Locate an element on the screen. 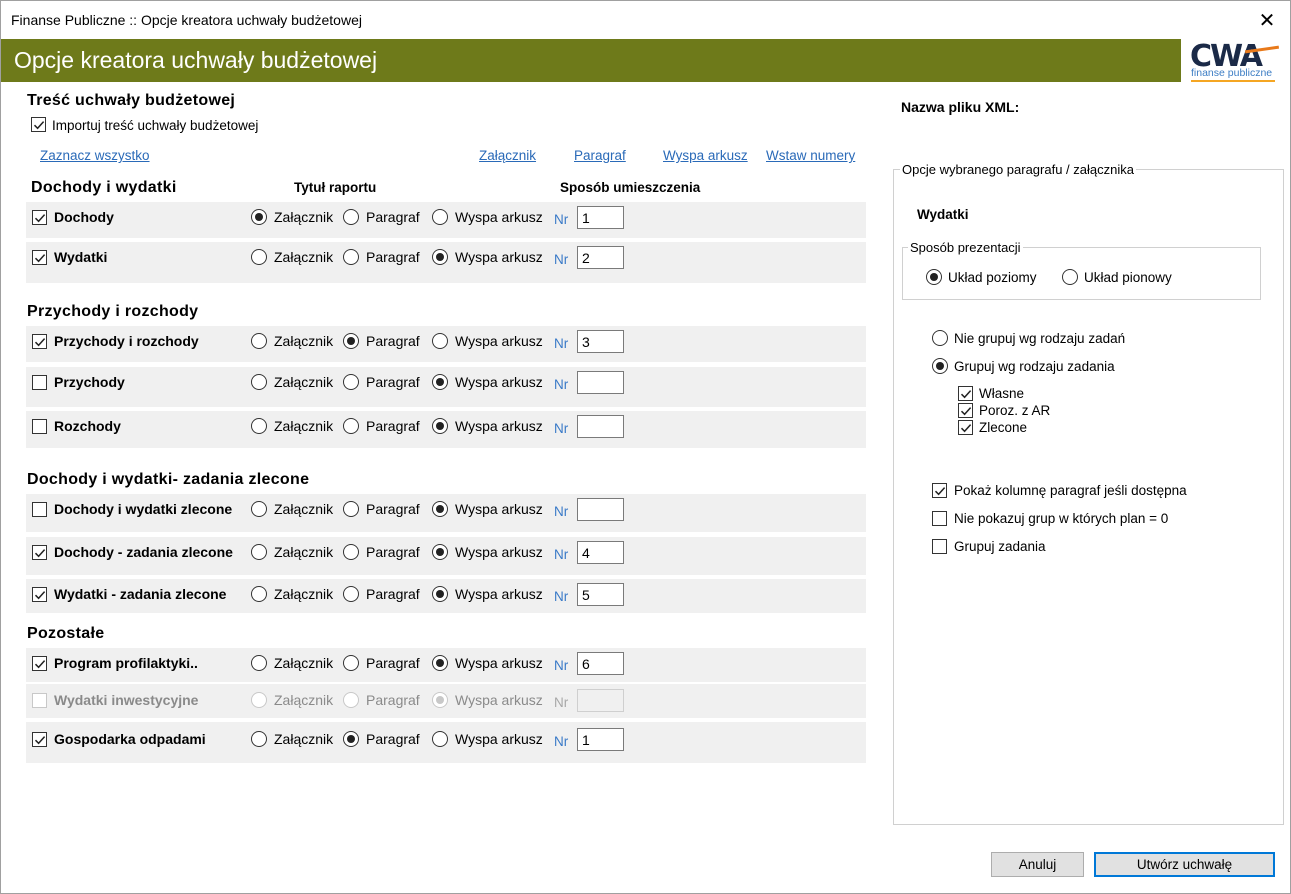 Image resolution: width=1291 pixels, height=894 pixels. report-row is located at coordinates (446, 262).